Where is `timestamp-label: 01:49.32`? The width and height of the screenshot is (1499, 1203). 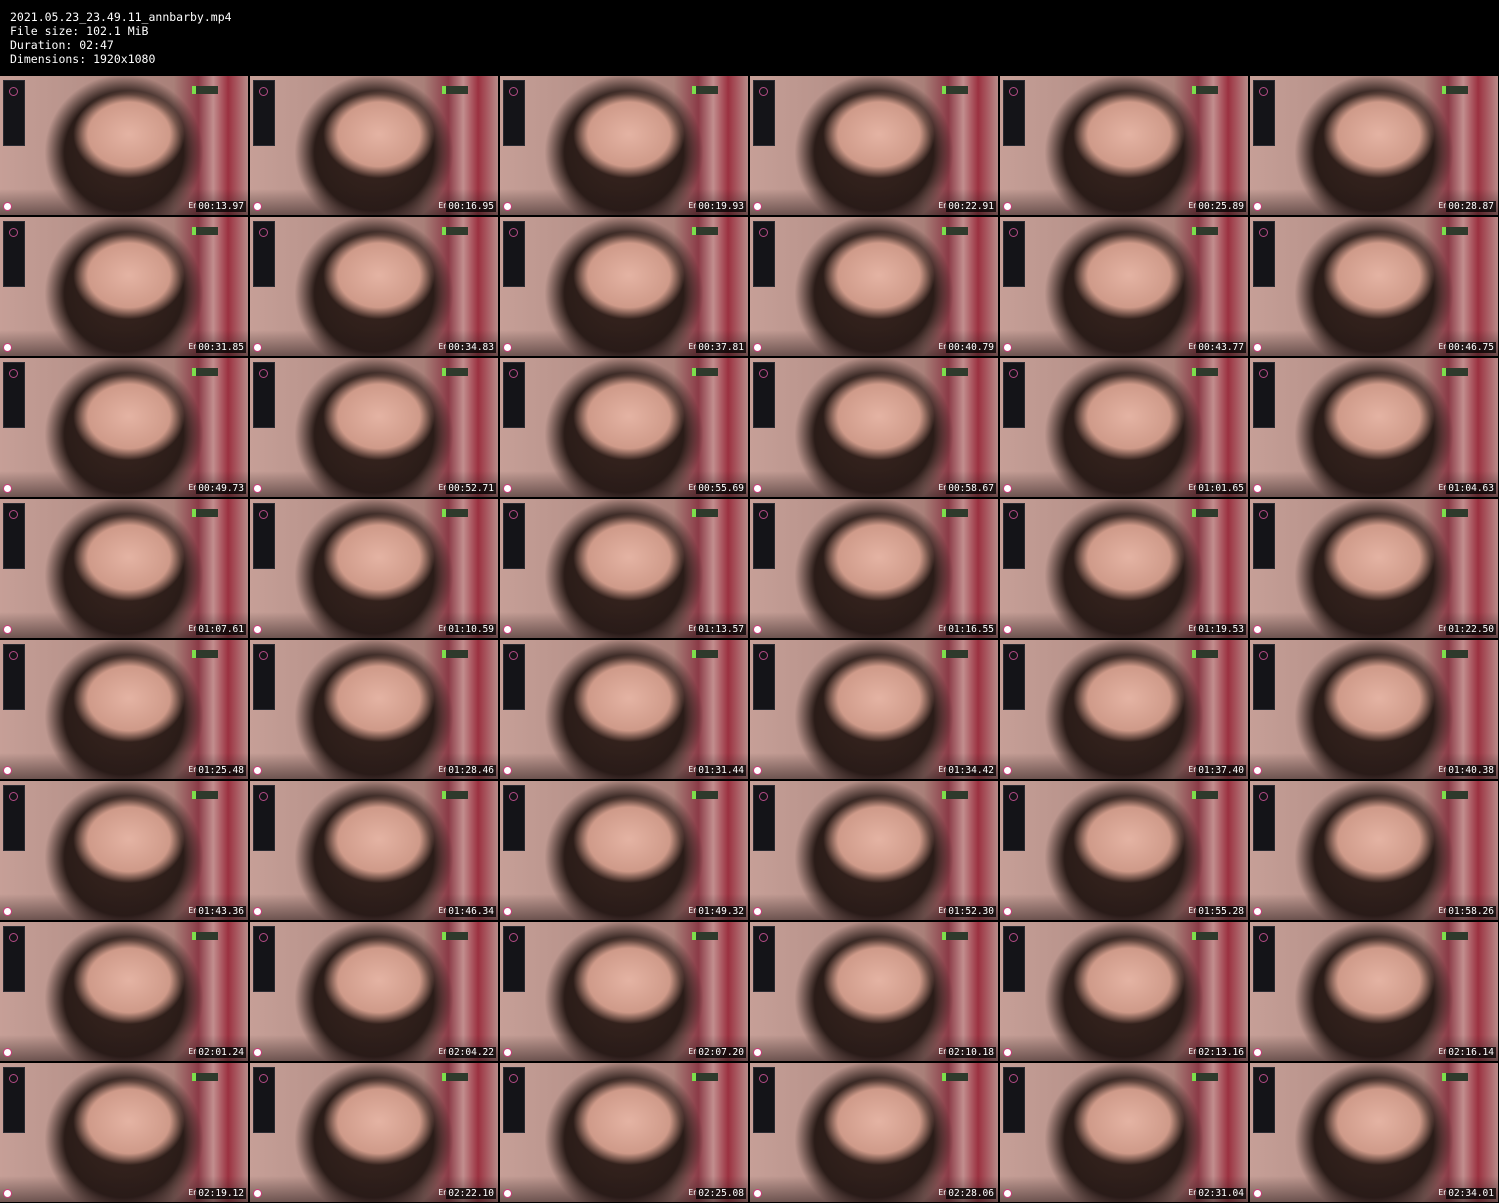 timestamp-label: 01:49.32 is located at coordinates (721, 911).